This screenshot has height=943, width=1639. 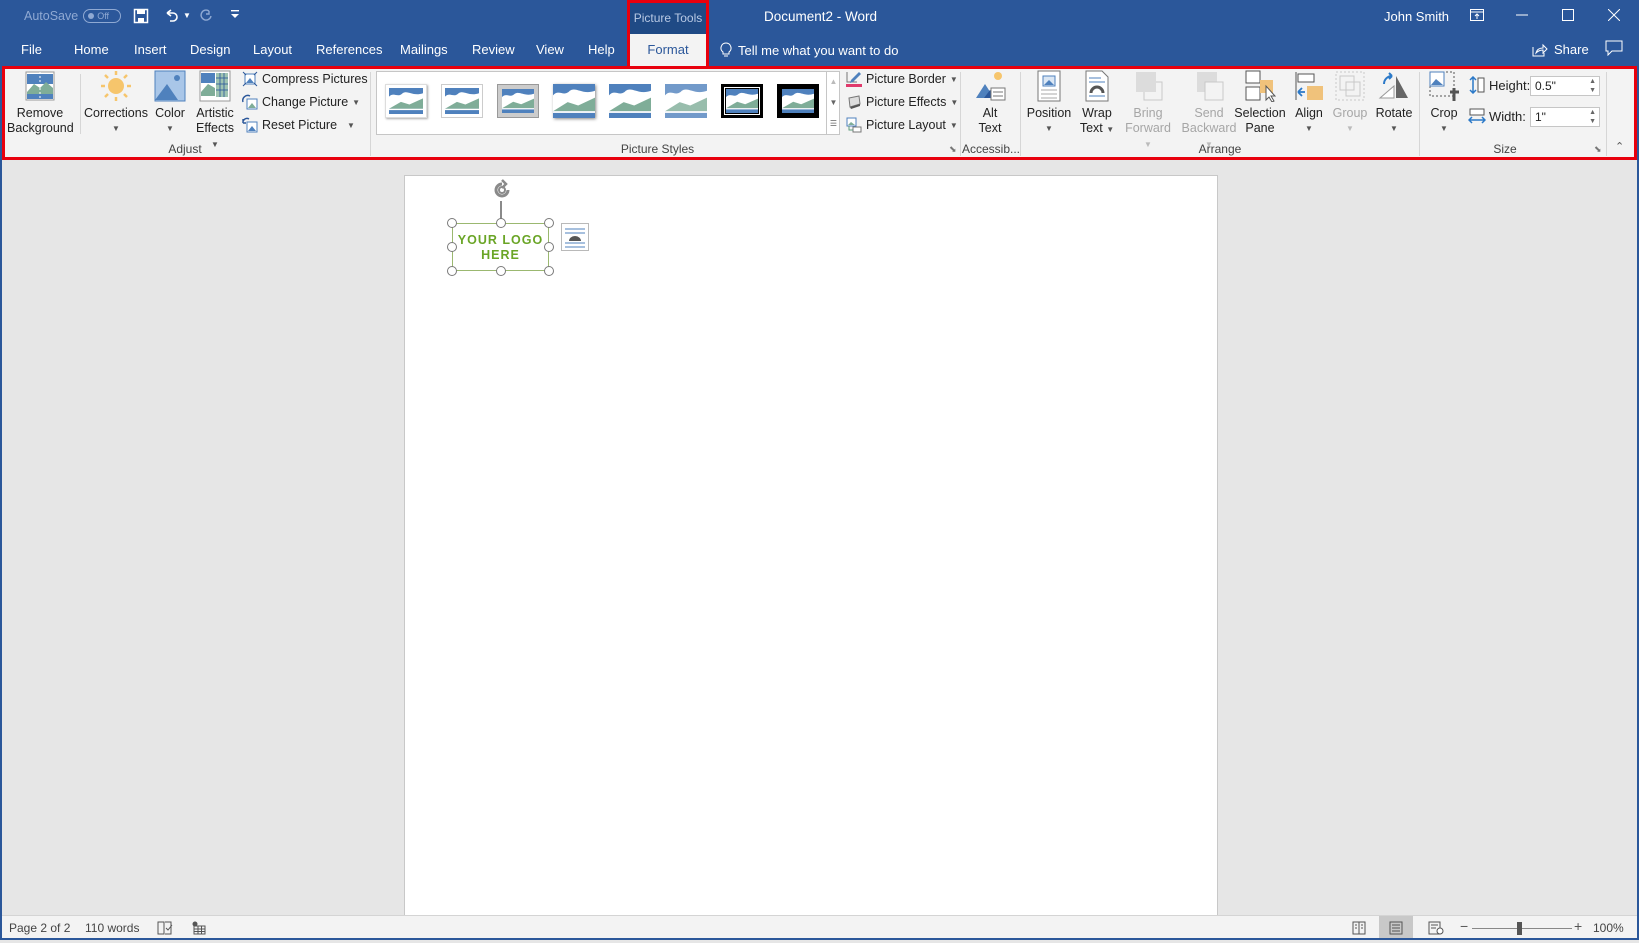 I want to click on ribbon-display-options-icon, so click(x=1477, y=17).